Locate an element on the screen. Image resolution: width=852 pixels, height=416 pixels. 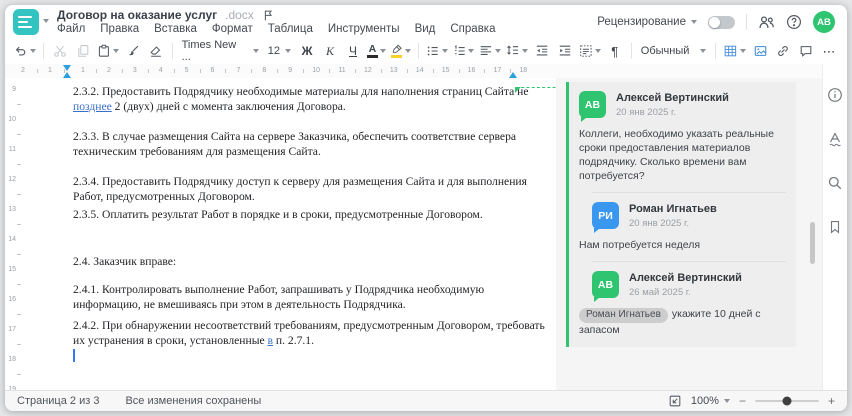
bullet-list-button is located at coordinates (437, 51).